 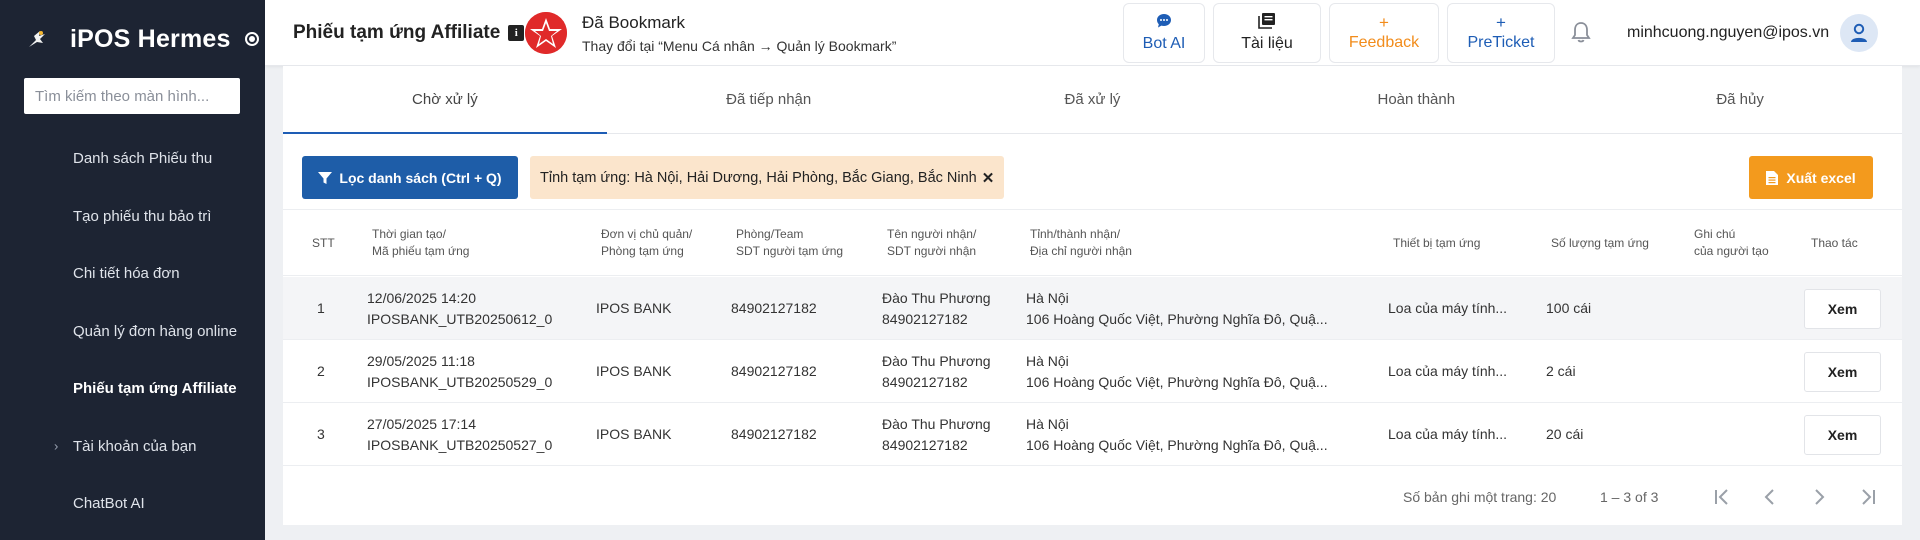 What do you see at coordinates (932, 251) in the screenshot?
I see `col-receiver-label-2: SDT người nhận` at bounding box center [932, 251].